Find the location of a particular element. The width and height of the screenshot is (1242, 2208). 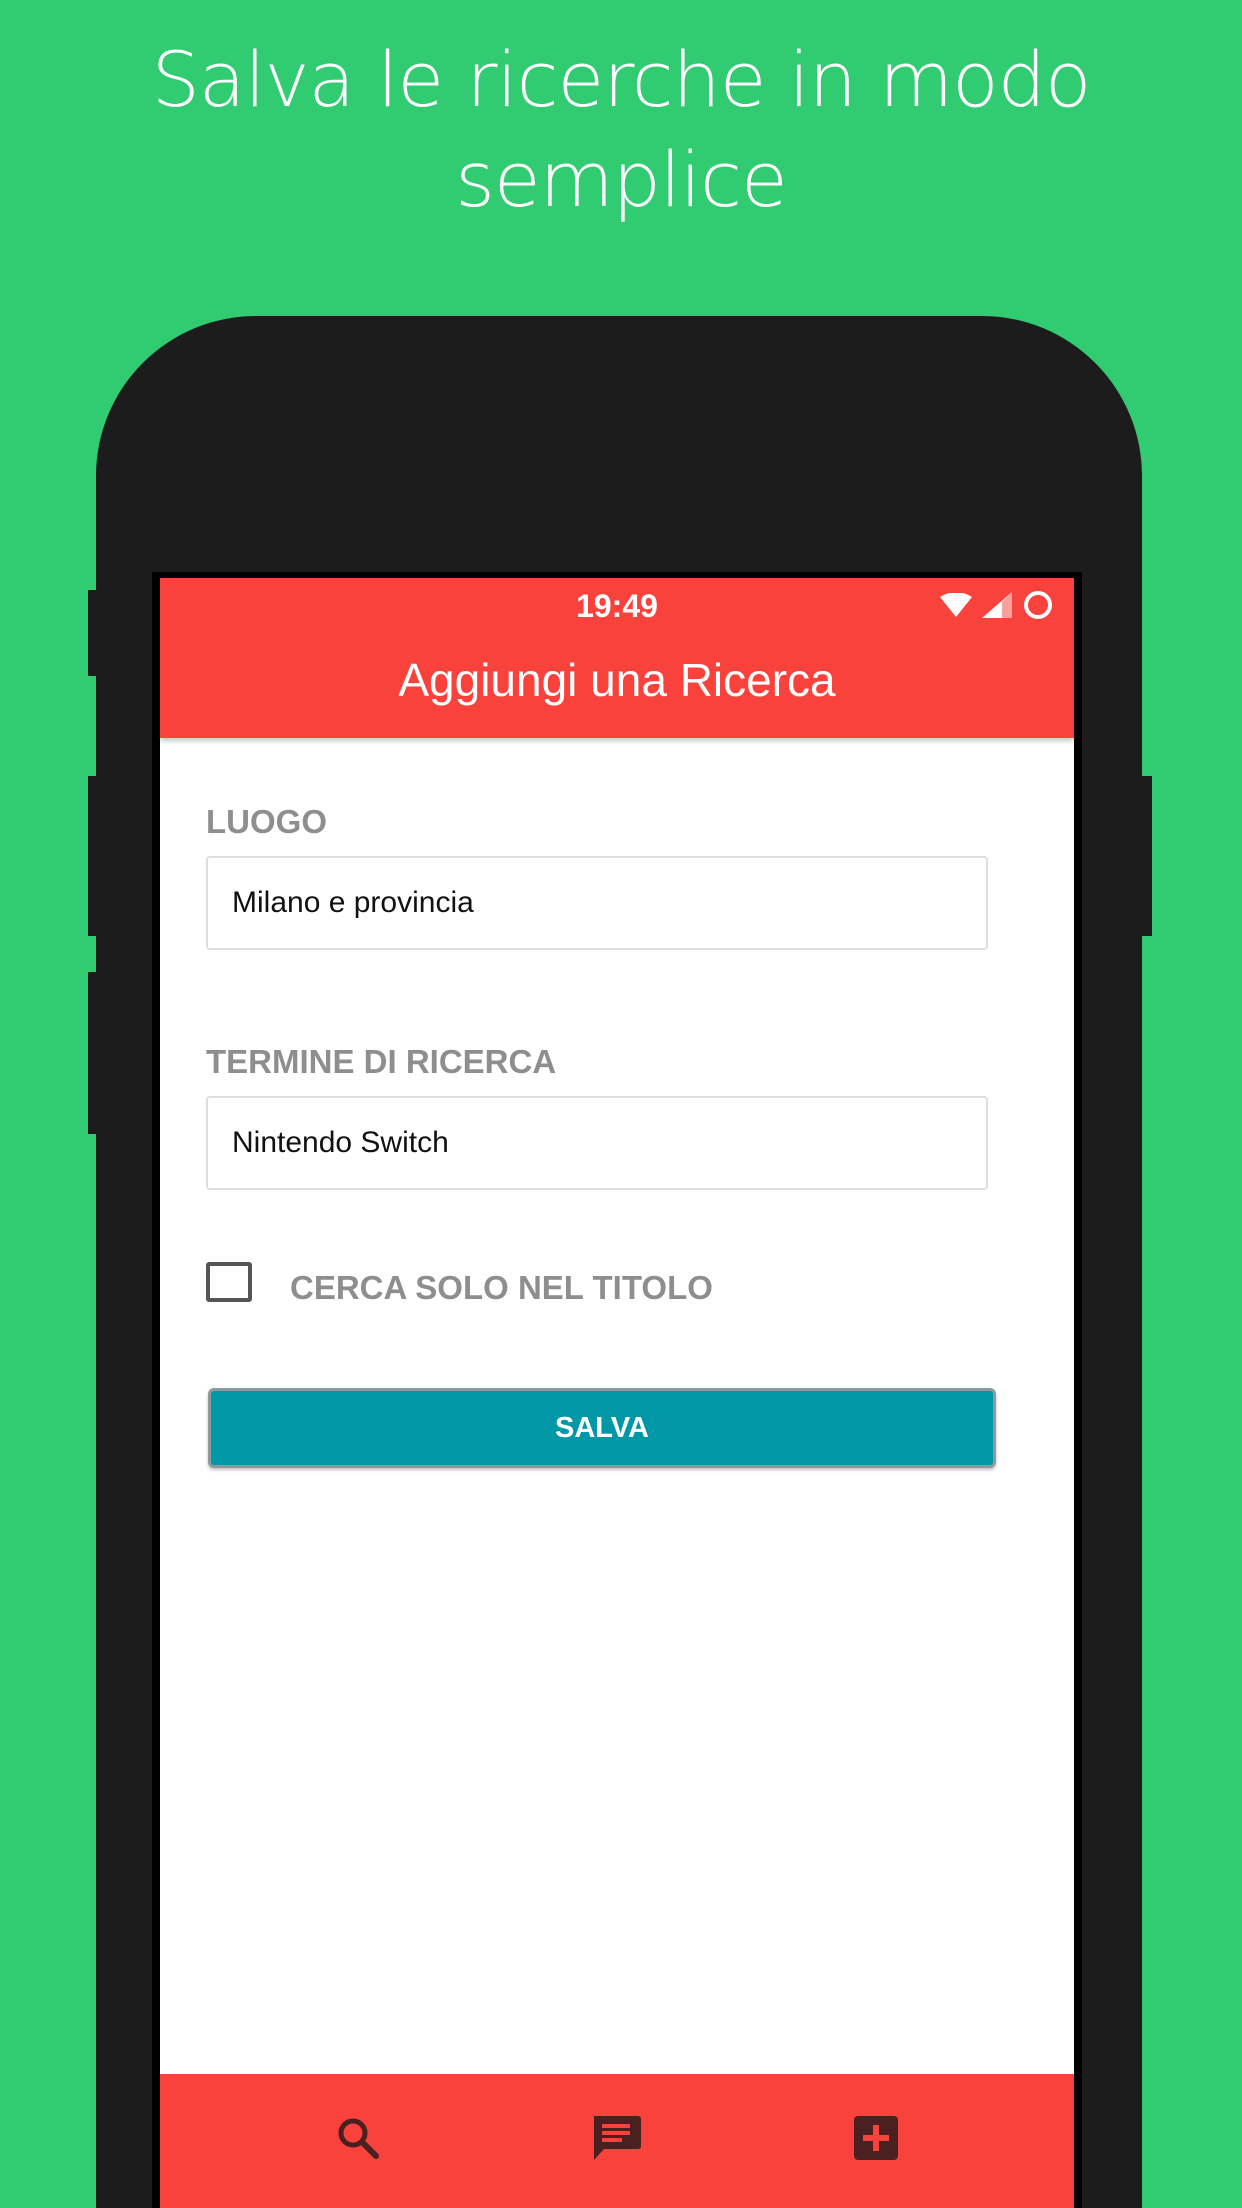

nav-messages is located at coordinates (616, 2138).